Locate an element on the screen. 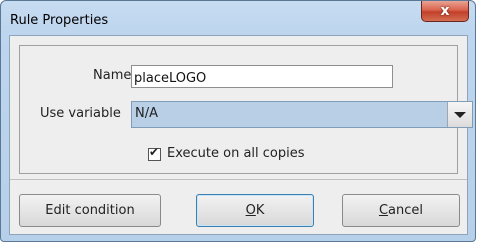  dropdown-button is located at coordinates (459, 114).